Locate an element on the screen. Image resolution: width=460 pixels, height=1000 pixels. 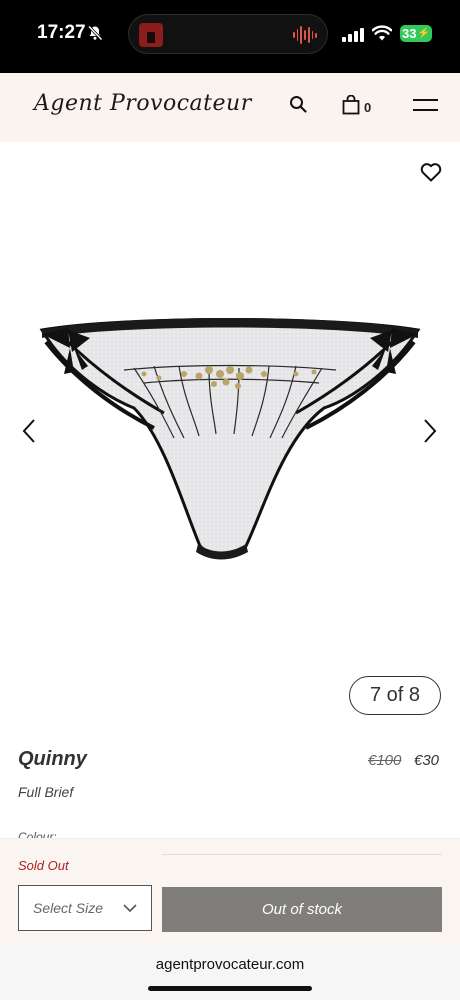
size-select: Select Size is located at coordinates (85, 908).